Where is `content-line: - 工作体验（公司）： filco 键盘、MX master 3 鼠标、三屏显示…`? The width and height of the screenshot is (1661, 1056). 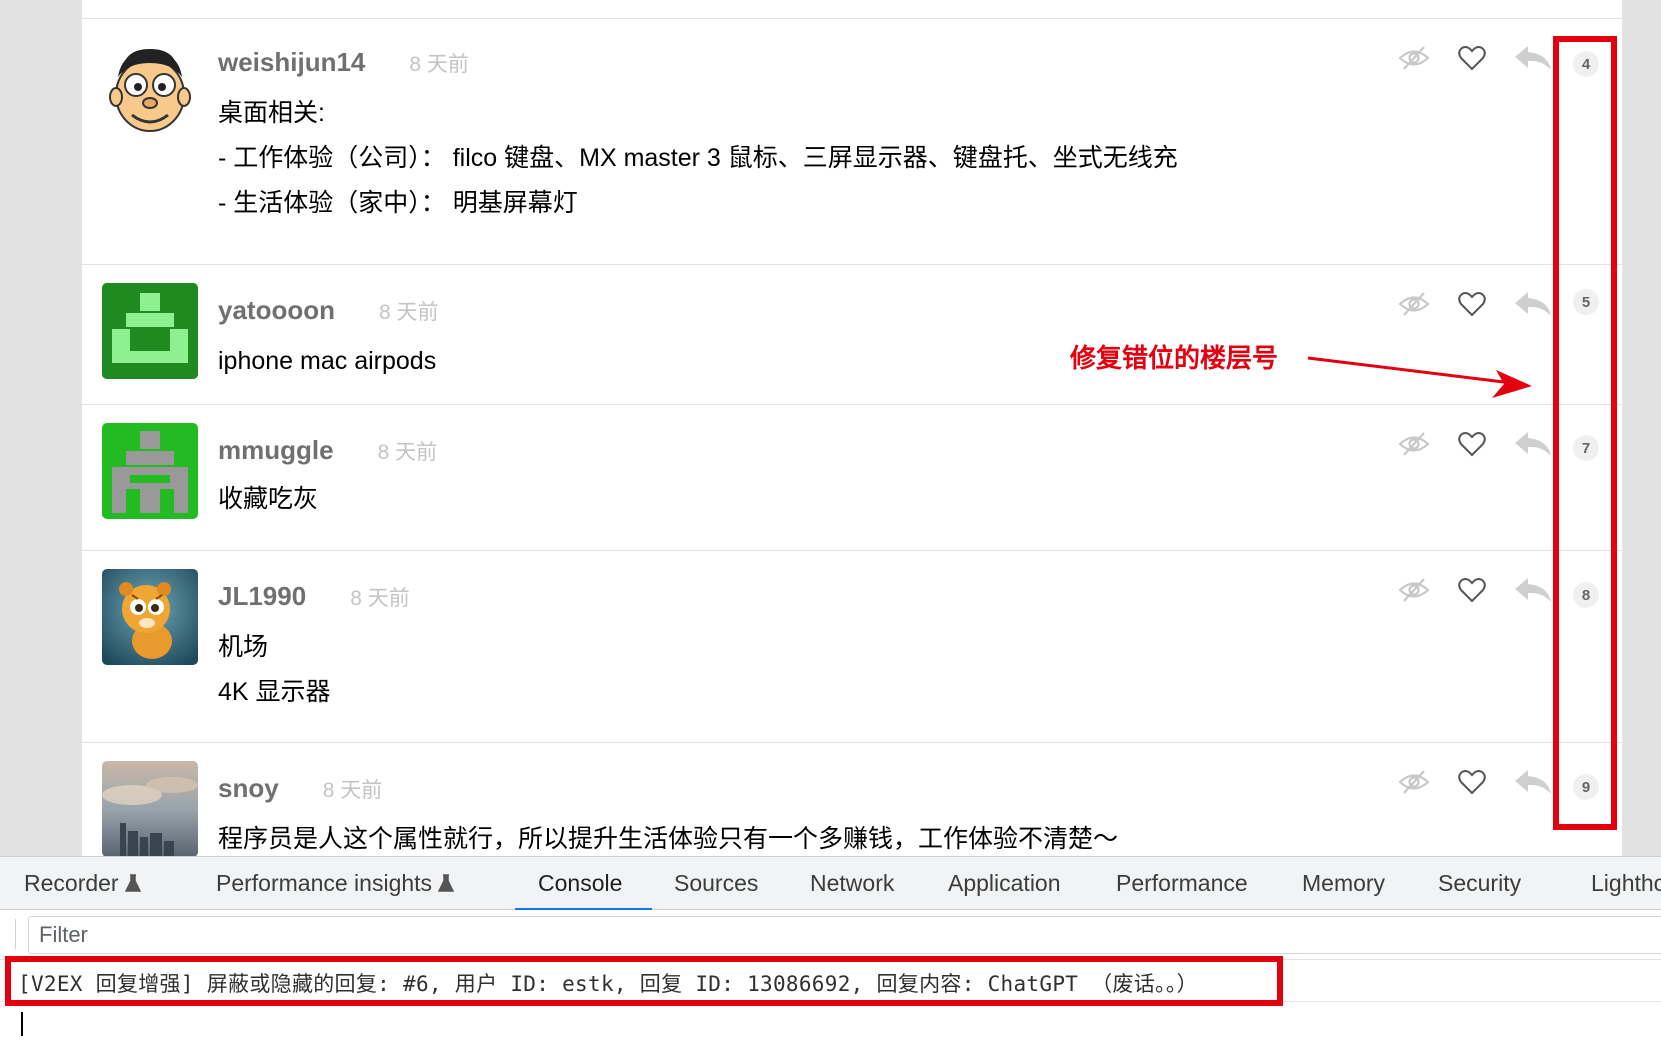 content-line: - 工作体验（公司）： filco 键盘、MX master 3 鼠标、三屏显示… is located at coordinates (698, 158).